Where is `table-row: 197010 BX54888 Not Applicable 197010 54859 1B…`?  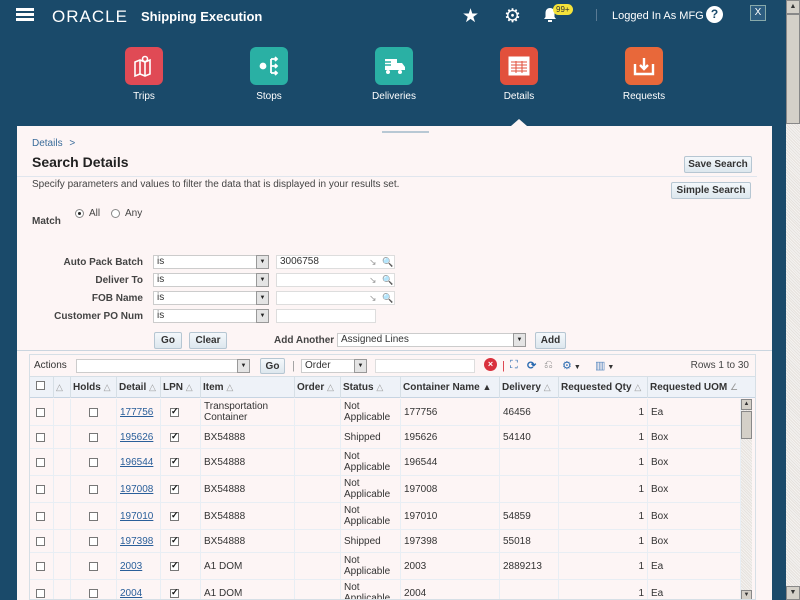
table-row: 197010 BX54888 Not Applicable 197010 54859 1B… is located at coordinates (386, 516).